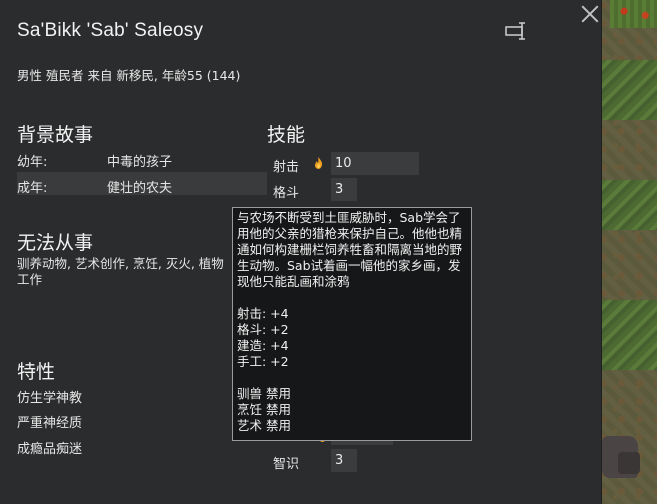  I want to click on trait-item: 仿生学神教, so click(49, 396).